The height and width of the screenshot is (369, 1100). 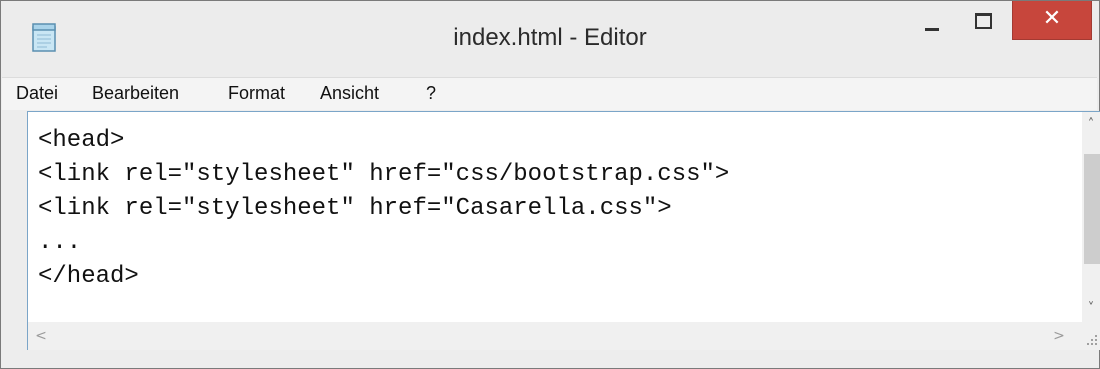 I want to click on vertical-scrollbar: ˄ ˅, so click(x=1091, y=217).